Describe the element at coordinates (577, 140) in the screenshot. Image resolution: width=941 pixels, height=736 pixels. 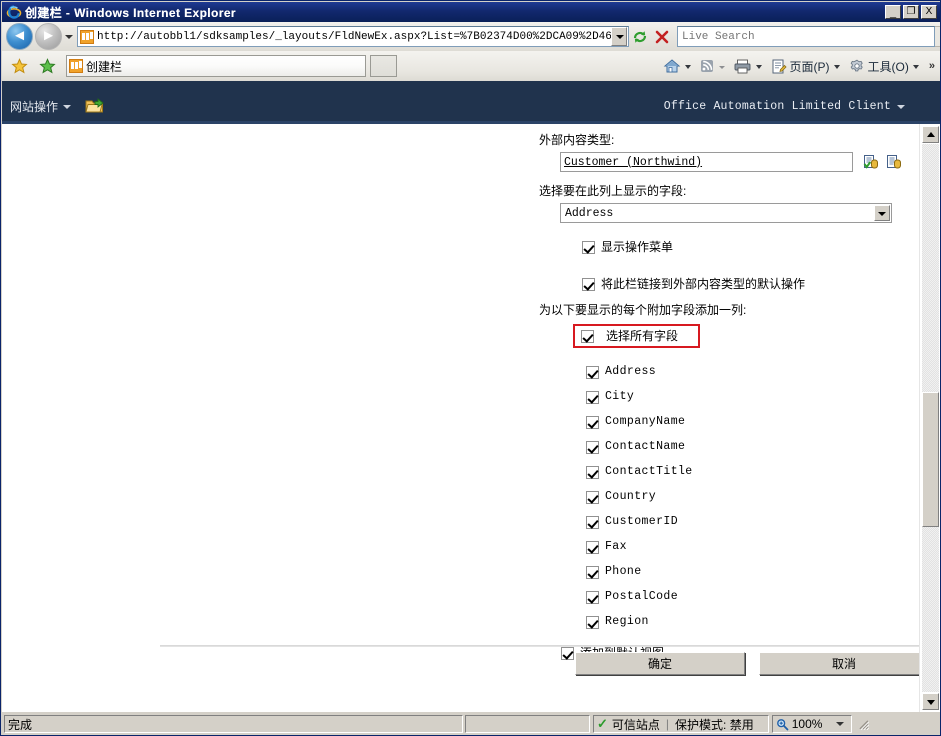
I see `external-content-type-label: 外部内容类型:` at that location.